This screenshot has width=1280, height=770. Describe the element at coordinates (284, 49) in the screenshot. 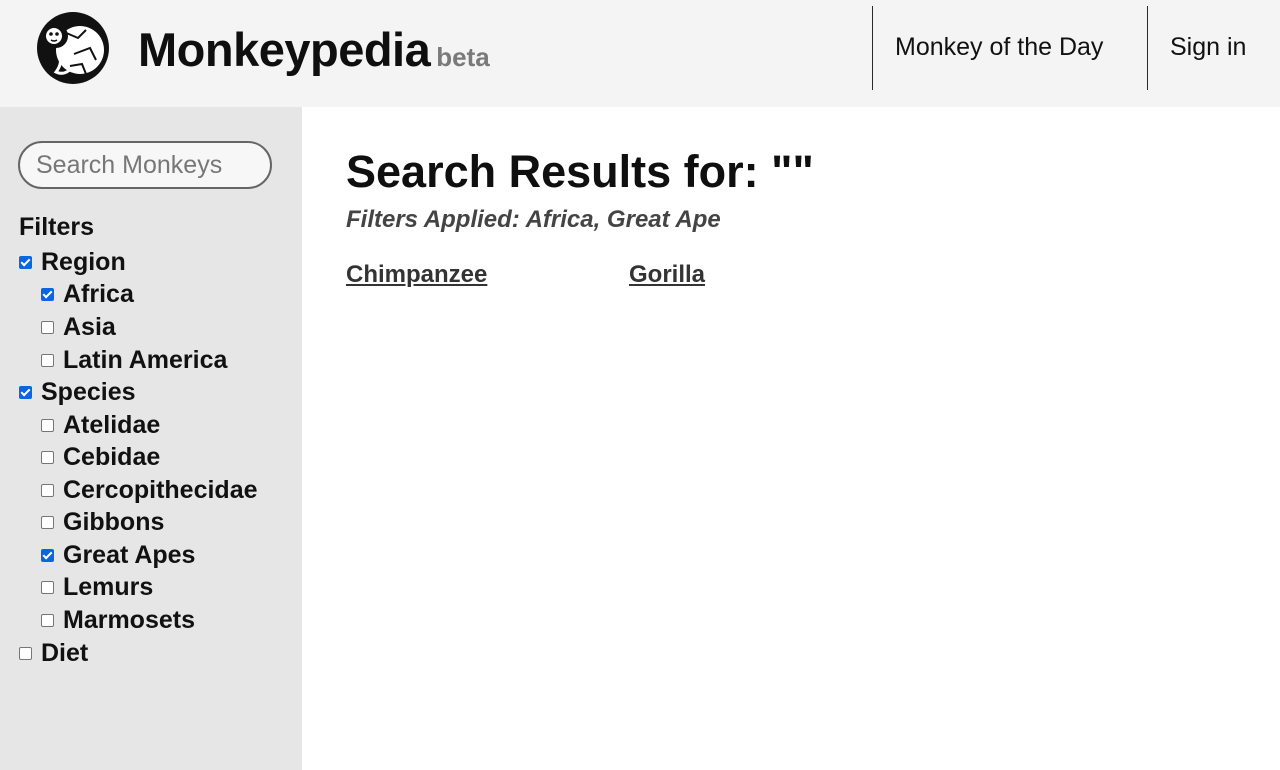

I see `brand-name: Monkeypedia` at that location.